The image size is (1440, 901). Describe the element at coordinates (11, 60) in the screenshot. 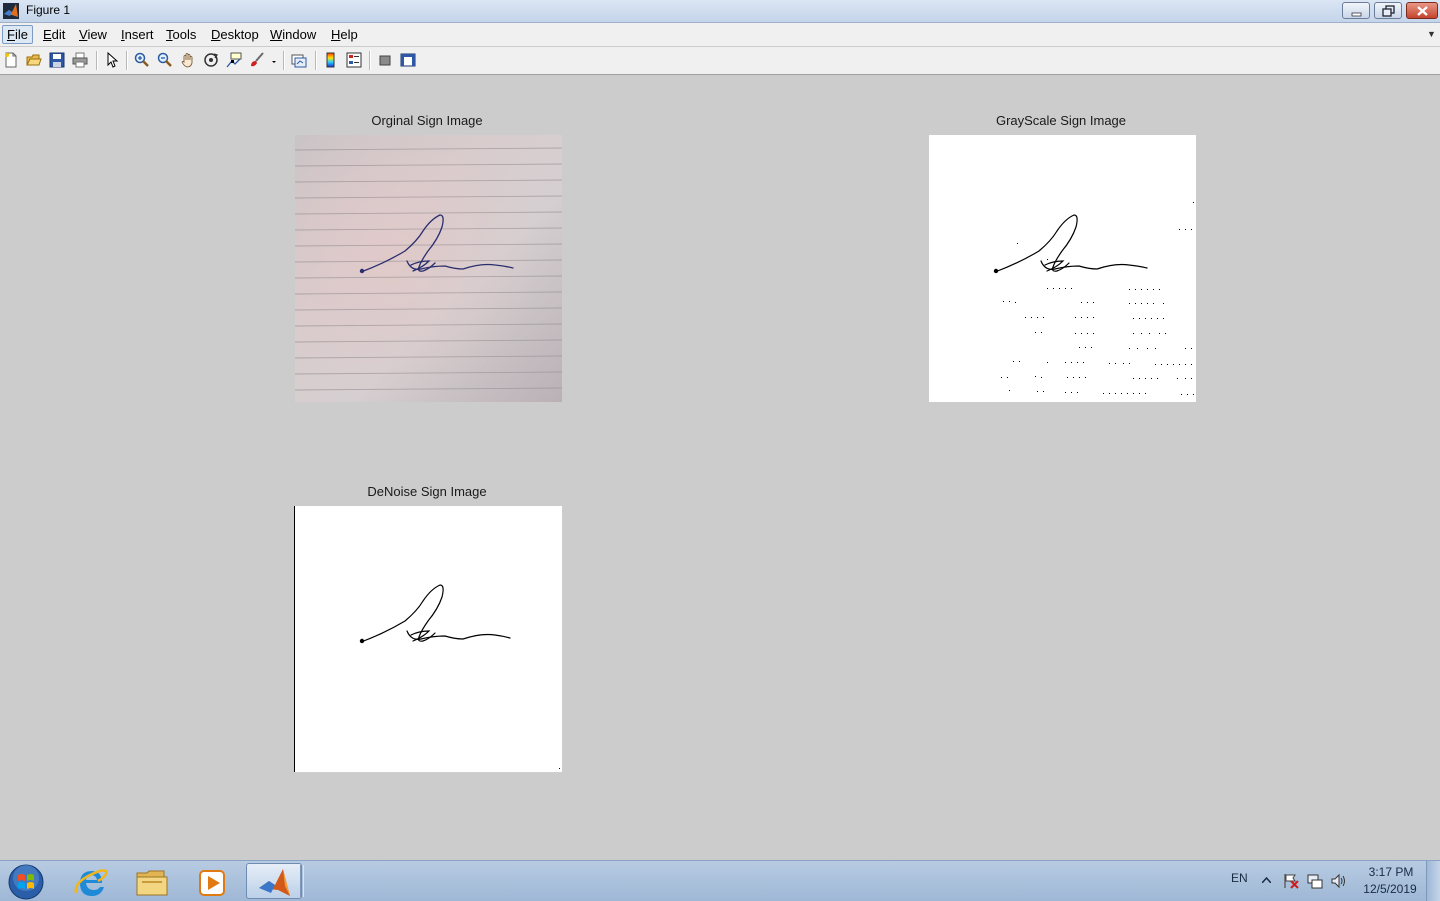

I see `new-figure-icon` at that location.